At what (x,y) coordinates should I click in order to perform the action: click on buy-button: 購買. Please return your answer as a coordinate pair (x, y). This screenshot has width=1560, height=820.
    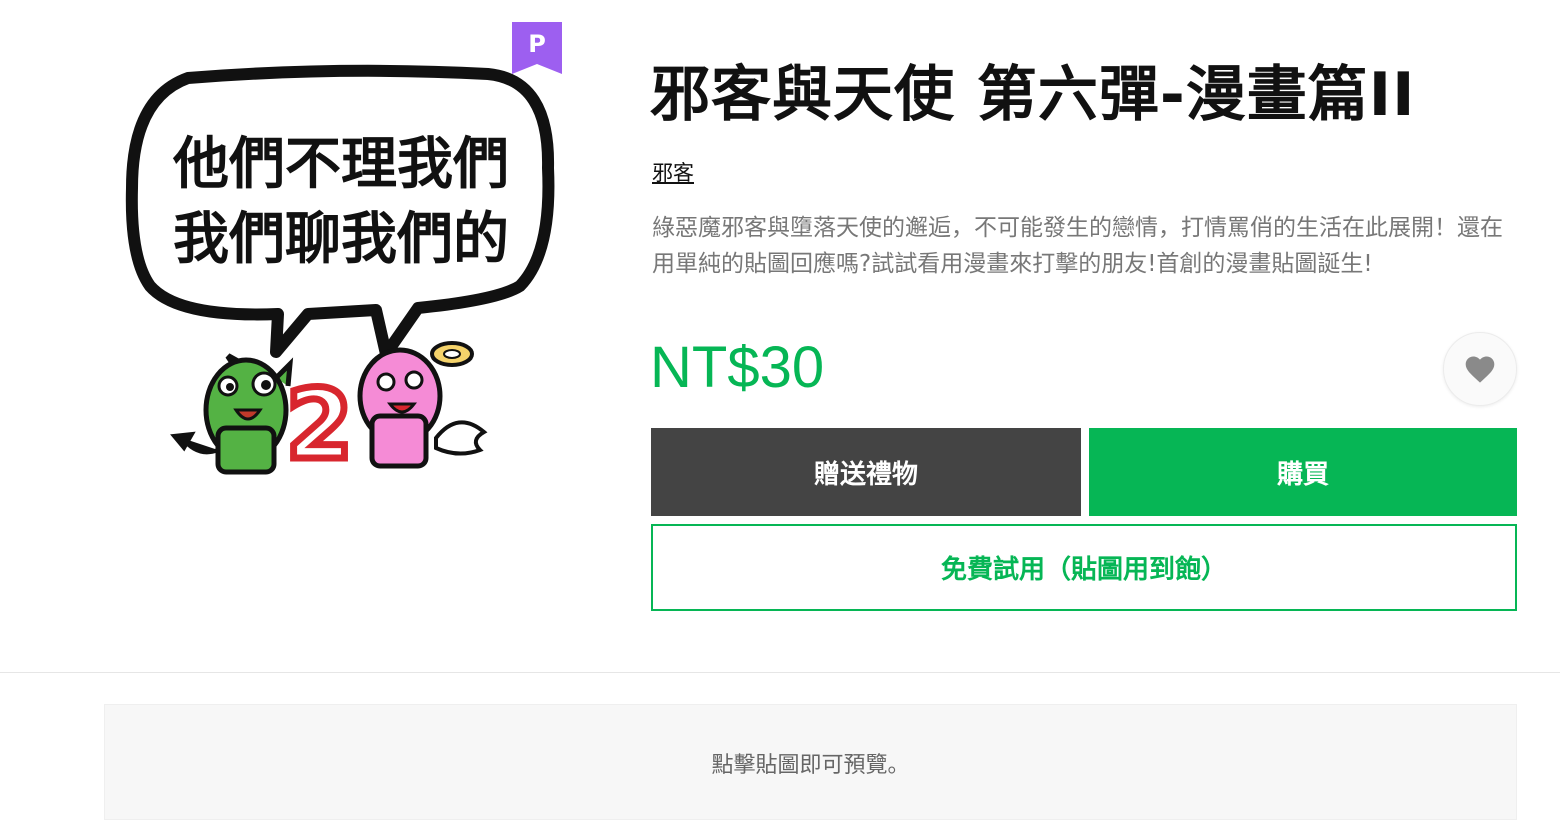
    Looking at the image, I should click on (1303, 472).